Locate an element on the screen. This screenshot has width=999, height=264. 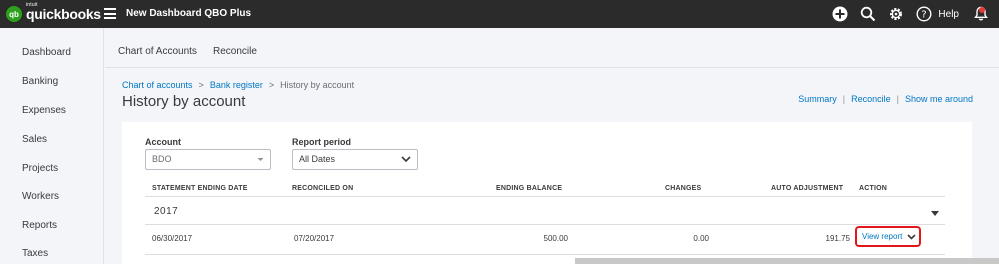
column-header-auto-adjustment: AUTO ADJUSTMENT is located at coordinates (807, 188).